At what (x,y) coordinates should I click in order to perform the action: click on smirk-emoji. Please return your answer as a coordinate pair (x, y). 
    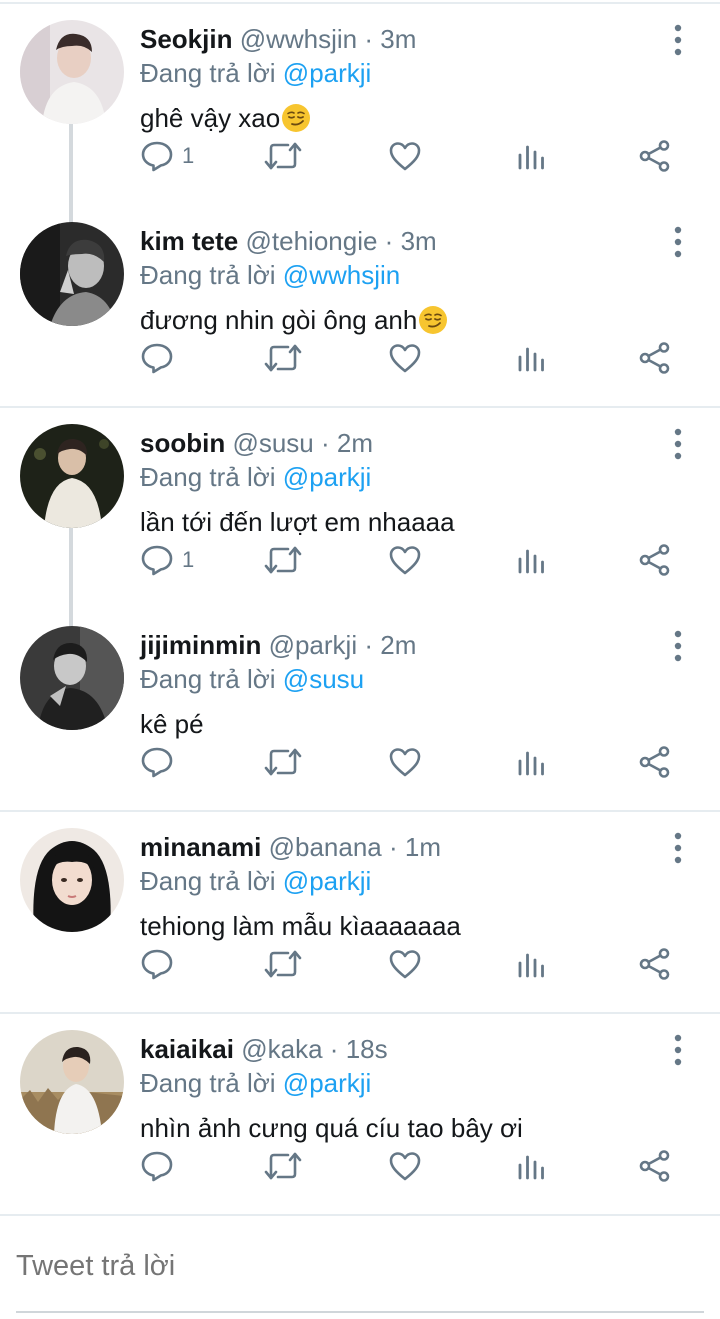
    Looking at the image, I should click on (296, 118).